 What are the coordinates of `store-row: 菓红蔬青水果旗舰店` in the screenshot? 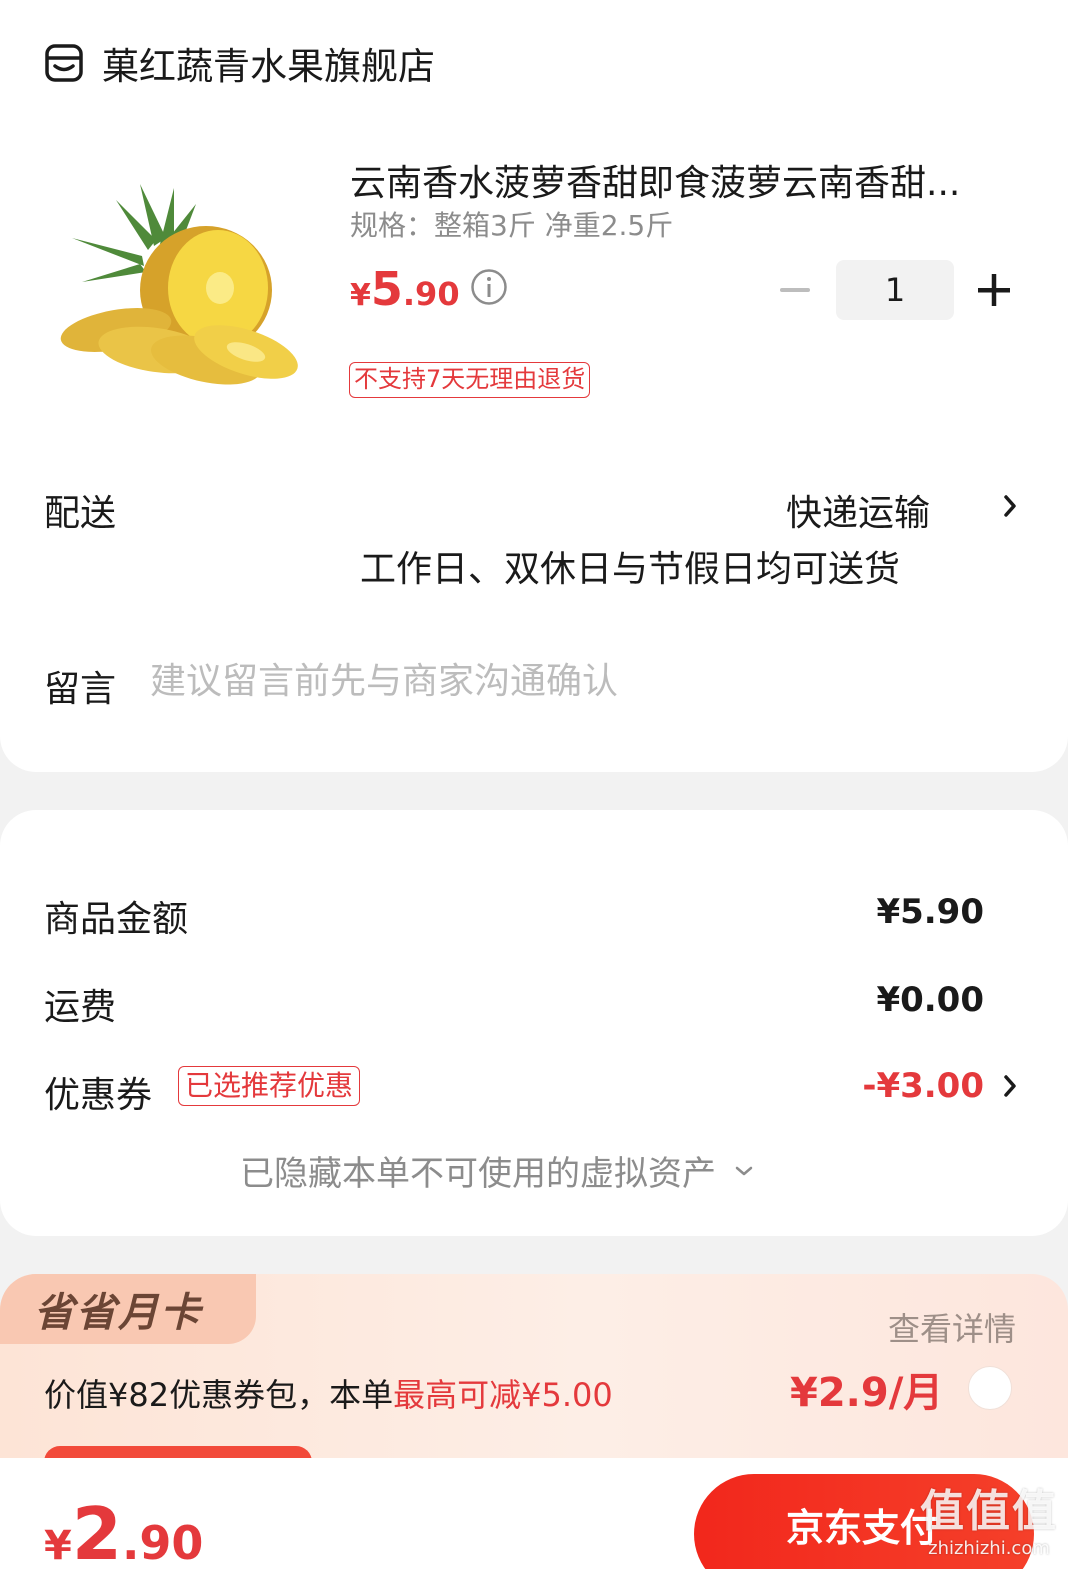 It's located at (239, 63).